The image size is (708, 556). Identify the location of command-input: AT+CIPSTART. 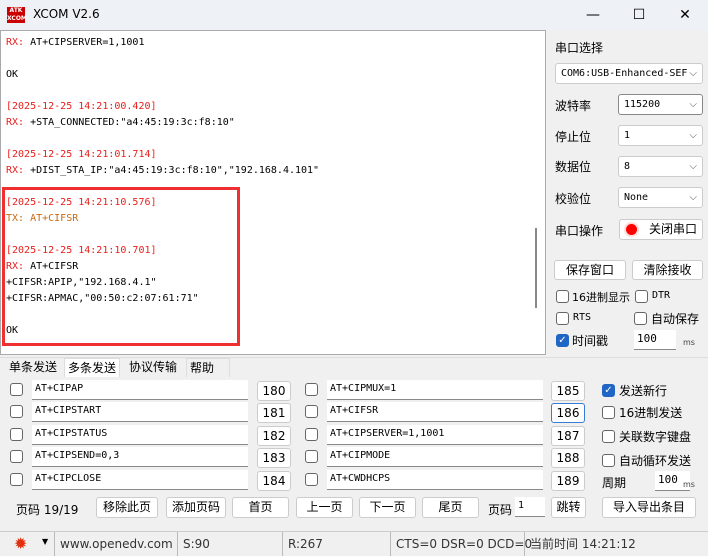
(140, 412).